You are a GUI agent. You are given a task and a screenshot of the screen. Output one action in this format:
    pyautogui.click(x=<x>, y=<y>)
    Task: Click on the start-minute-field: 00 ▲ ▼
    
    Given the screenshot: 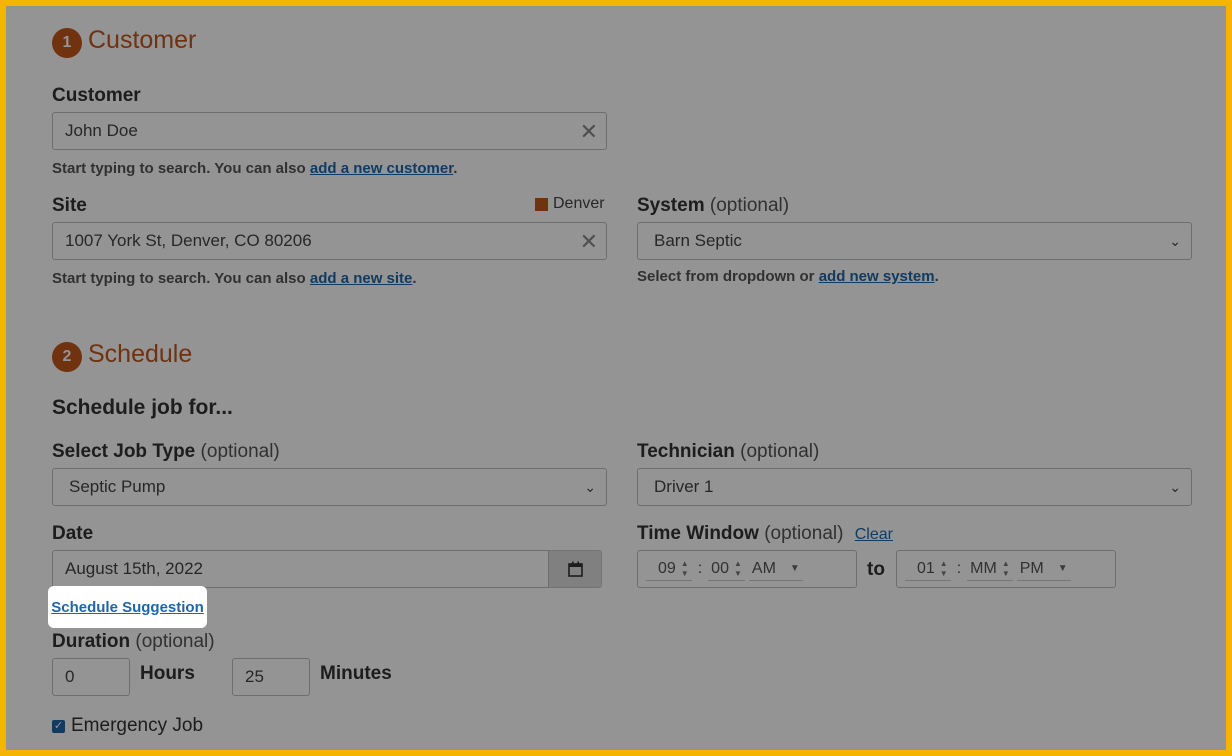 What is the action you would take?
    pyautogui.click(x=726, y=569)
    